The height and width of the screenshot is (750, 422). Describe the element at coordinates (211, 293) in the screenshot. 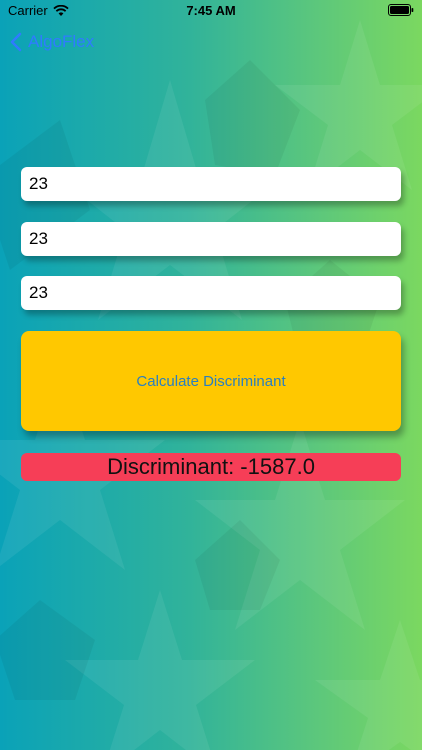

I see `coefficient-c-input` at that location.